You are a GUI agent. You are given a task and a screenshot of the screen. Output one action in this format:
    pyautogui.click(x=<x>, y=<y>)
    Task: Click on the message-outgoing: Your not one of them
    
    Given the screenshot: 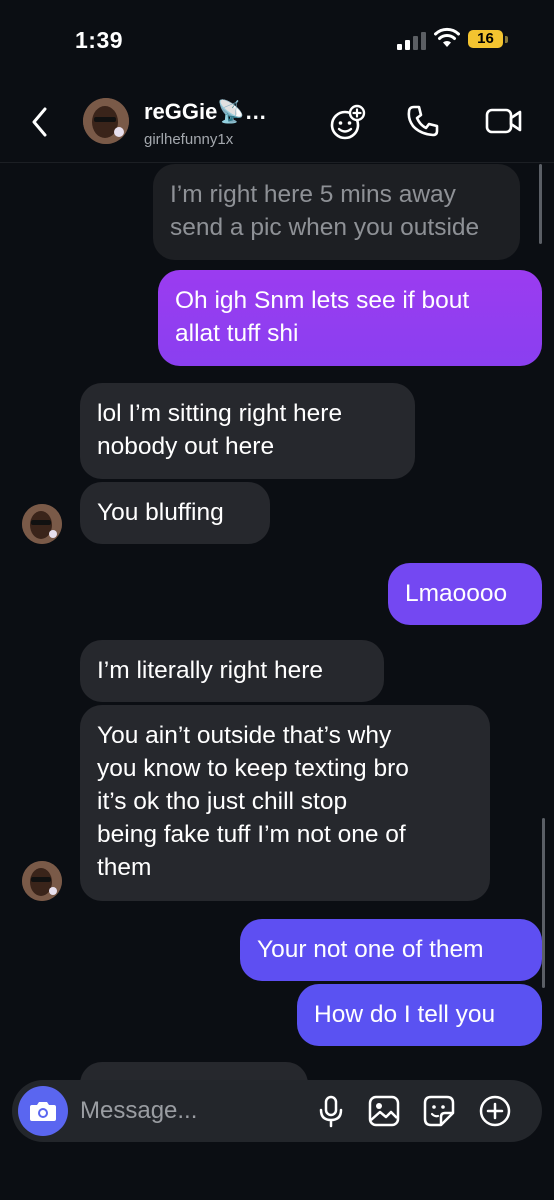 What is the action you would take?
    pyautogui.click(x=391, y=950)
    